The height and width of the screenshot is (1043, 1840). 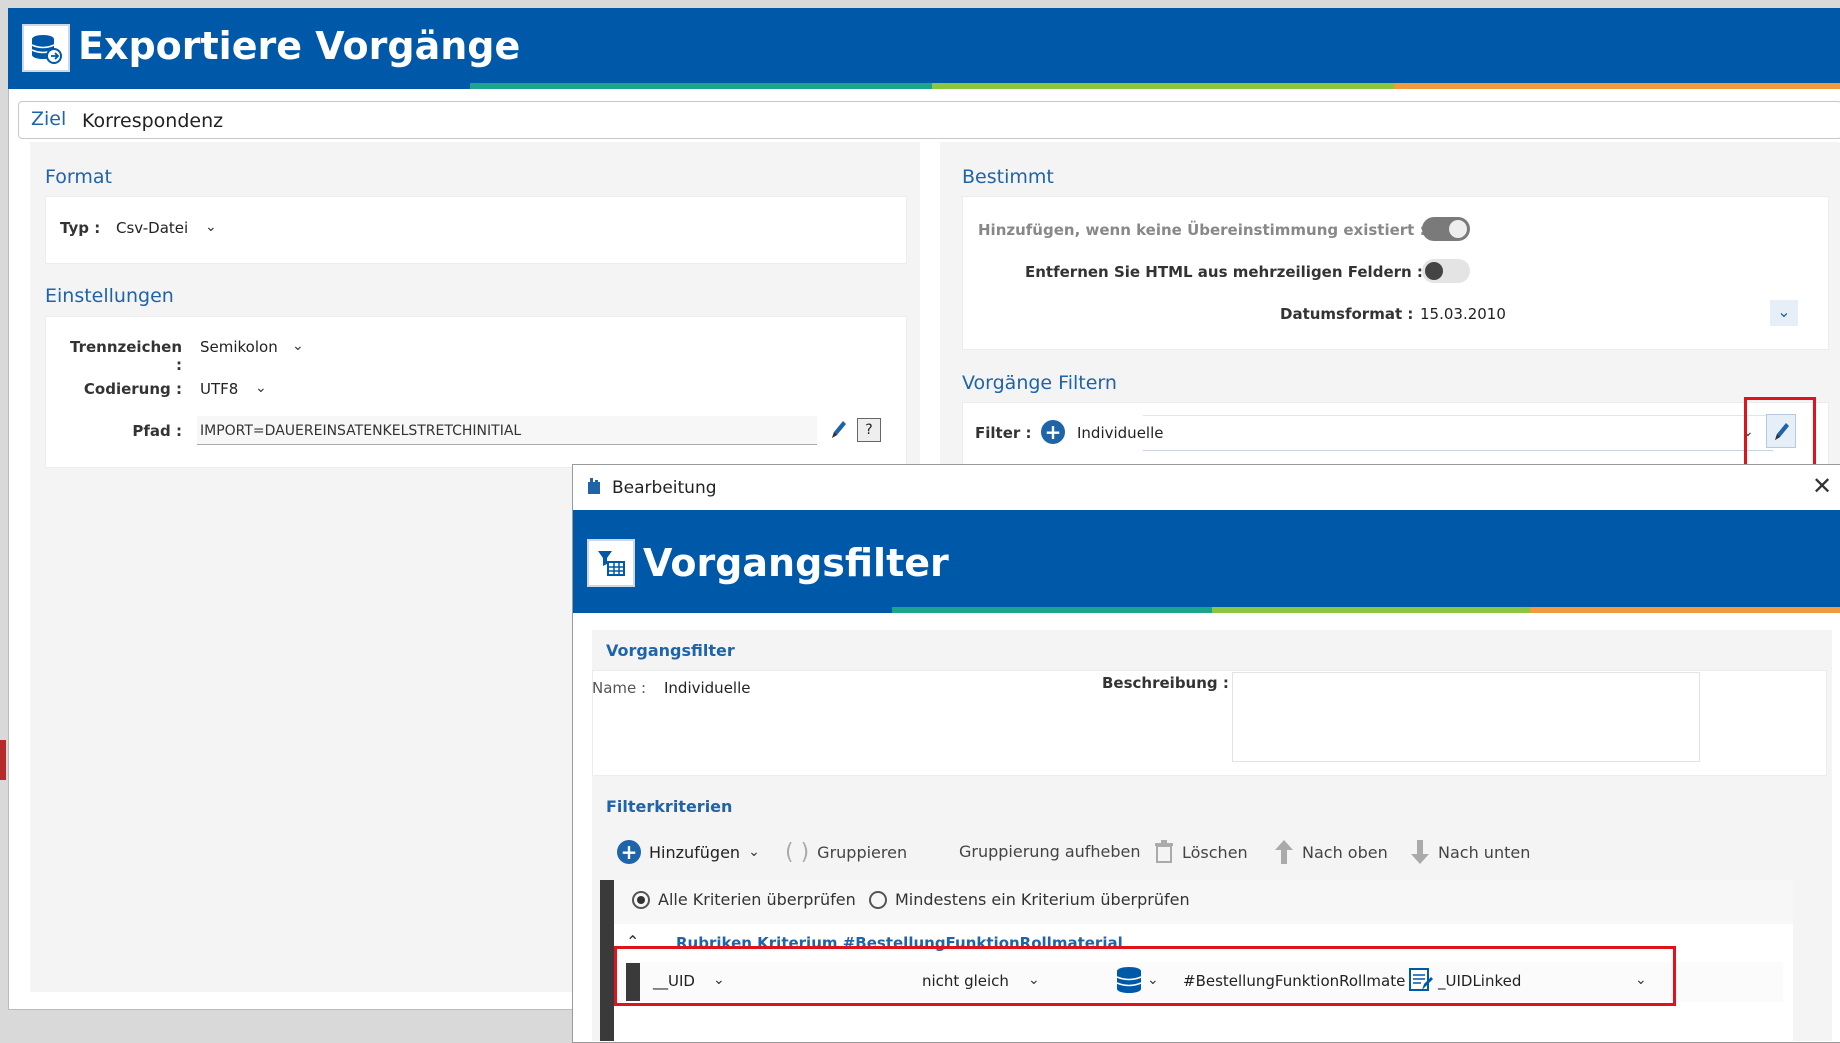 I want to click on ziel-selector, so click(x=929, y=120).